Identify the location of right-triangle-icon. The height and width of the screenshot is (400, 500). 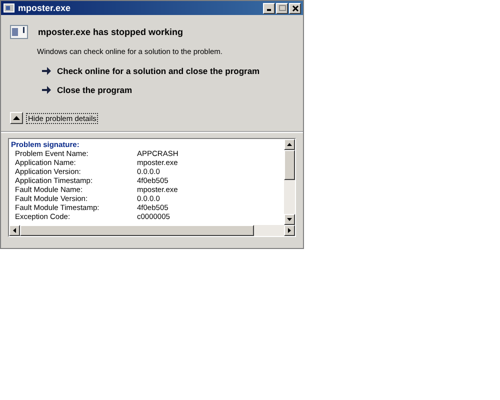
(289, 230).